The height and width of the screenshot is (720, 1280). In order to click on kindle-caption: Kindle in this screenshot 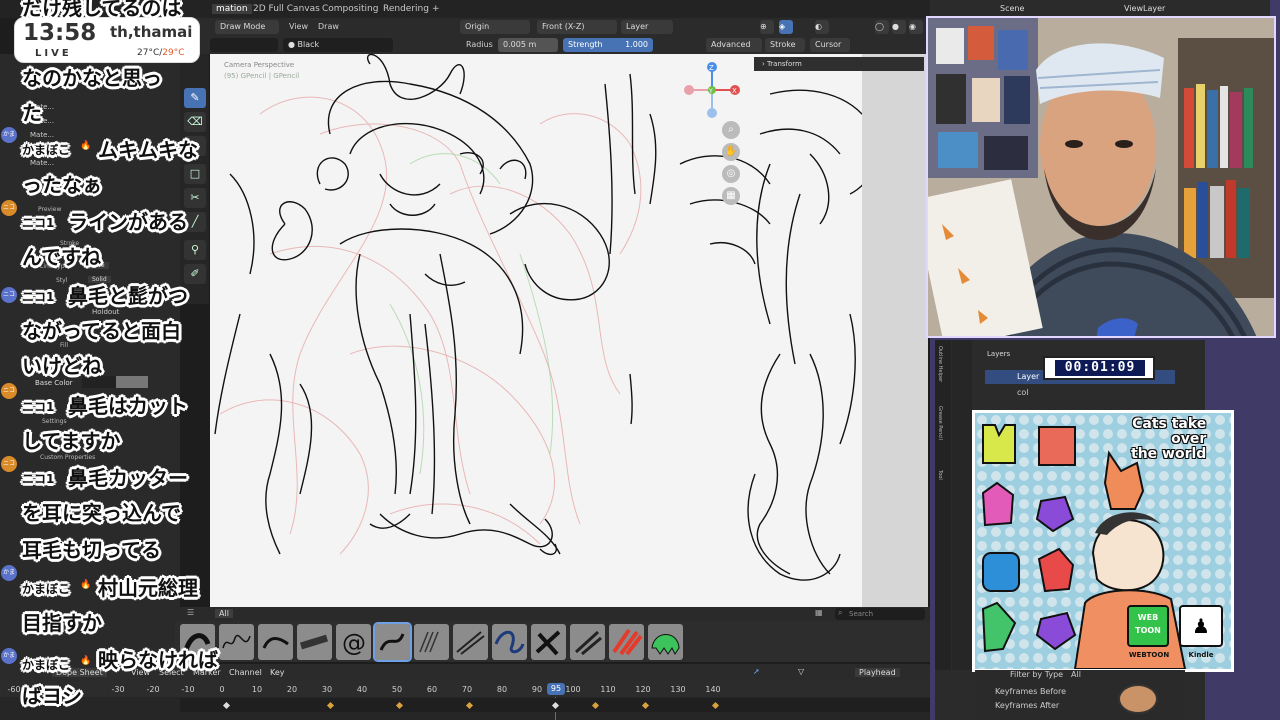, I will do `click(1201, 655)`.